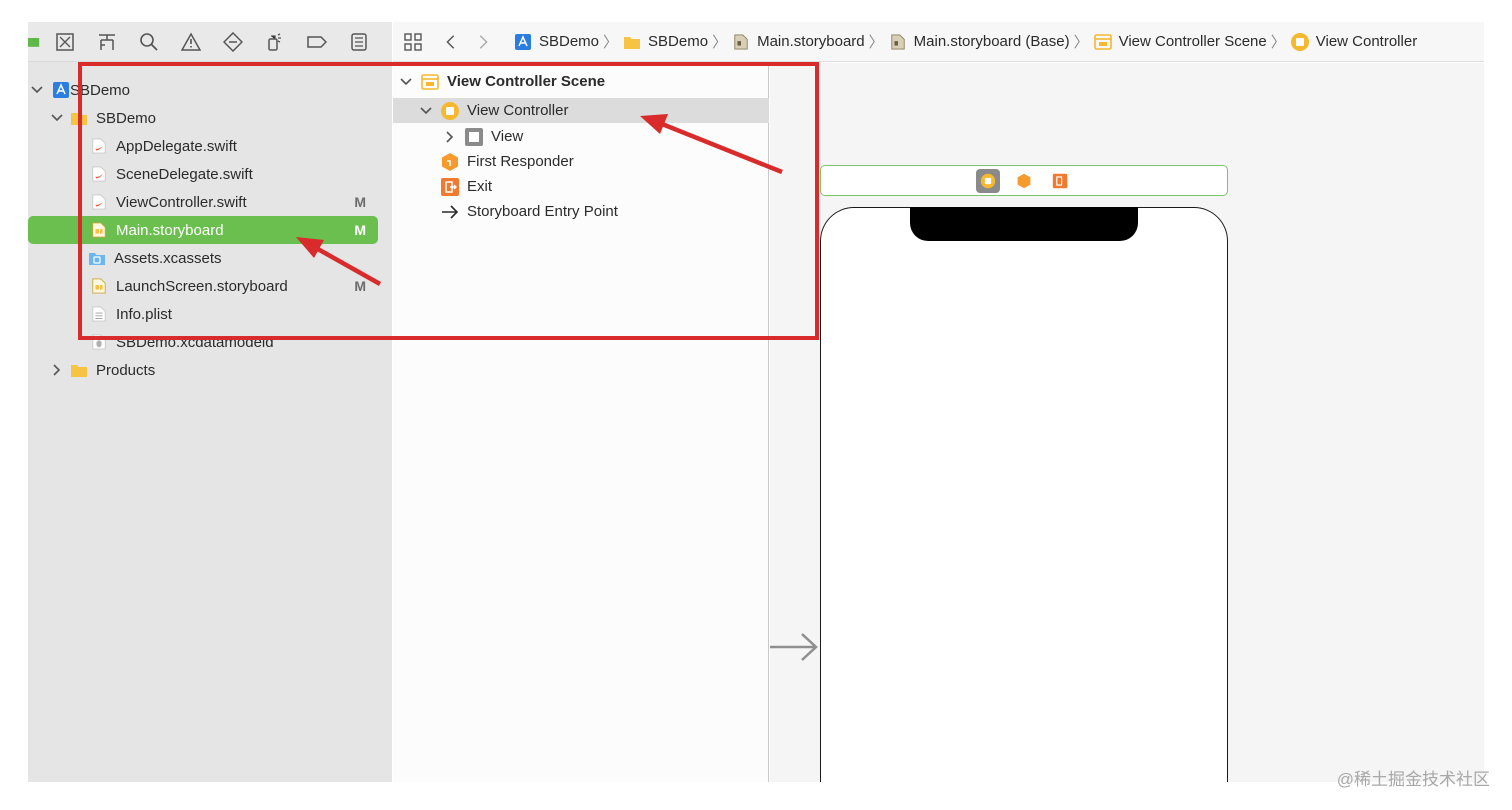 Image resolution: width=1512 pixels, height=810 pixels. I want to click on first-responder-icon, so click(450, 162).